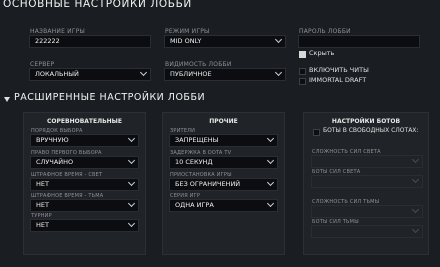 The image size is (440, 267). Describe the element at coordinates (42, 184) in the screenshot. I see `penalty-radiant-value: НЕТ` at that location.